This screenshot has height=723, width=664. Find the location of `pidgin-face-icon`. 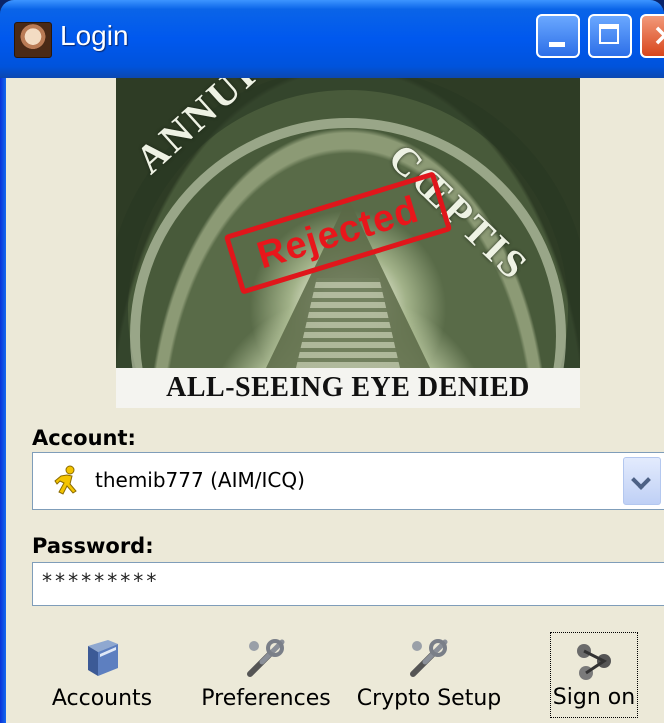

pidgin-face-icon is located at coordinates (33, 40).